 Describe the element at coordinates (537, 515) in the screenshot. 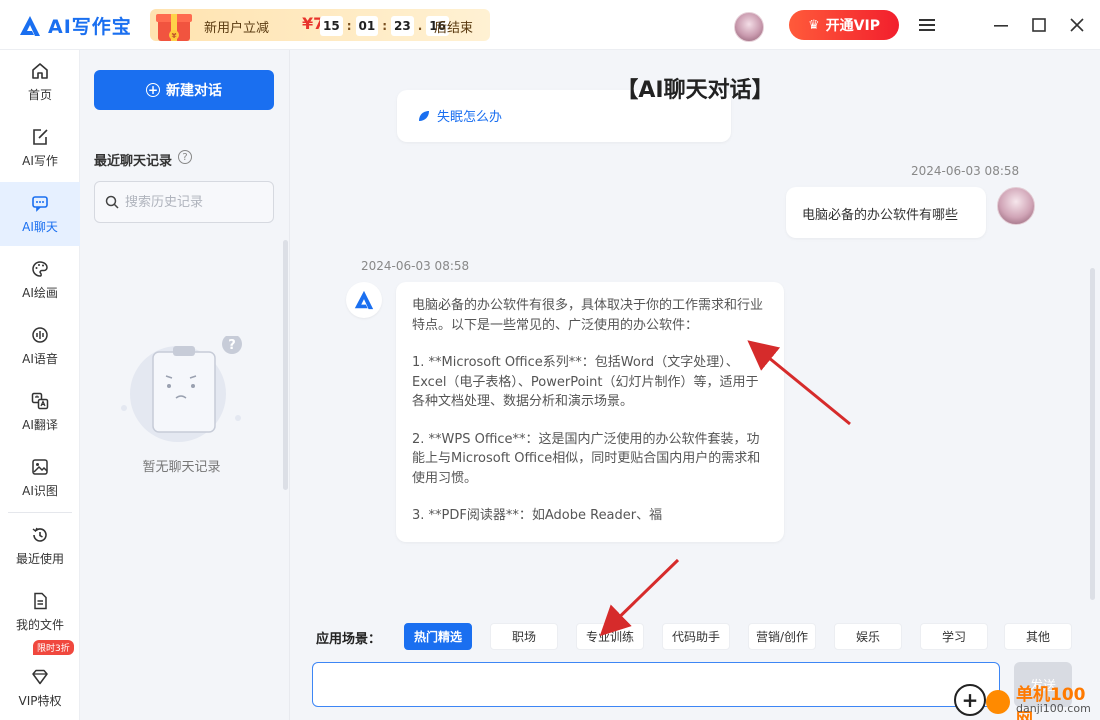

I see `ai-paragraph: 3. **PDF阅读器**：如Adobe Reader、福` at that location.